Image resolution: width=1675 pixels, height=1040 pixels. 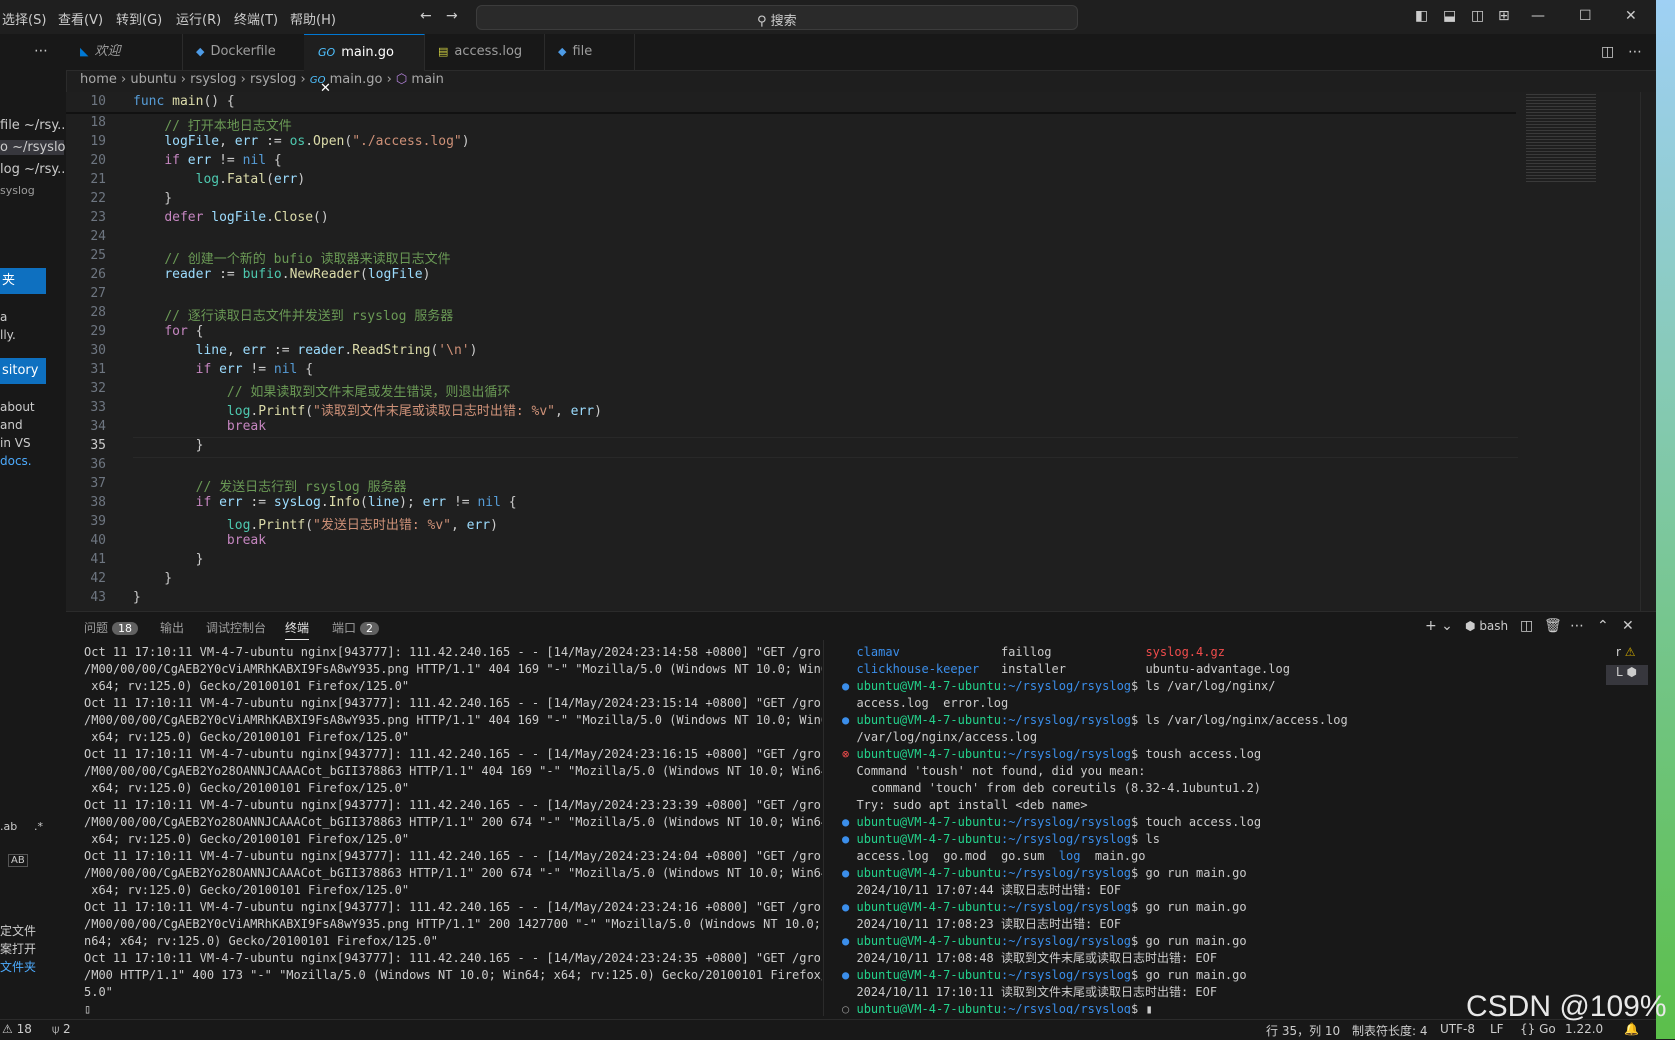 What do you see at coordinates (1584, 1029) in the screenshot?
I see `go-version: 1.22.0` at bounding box center [1584, 1029].